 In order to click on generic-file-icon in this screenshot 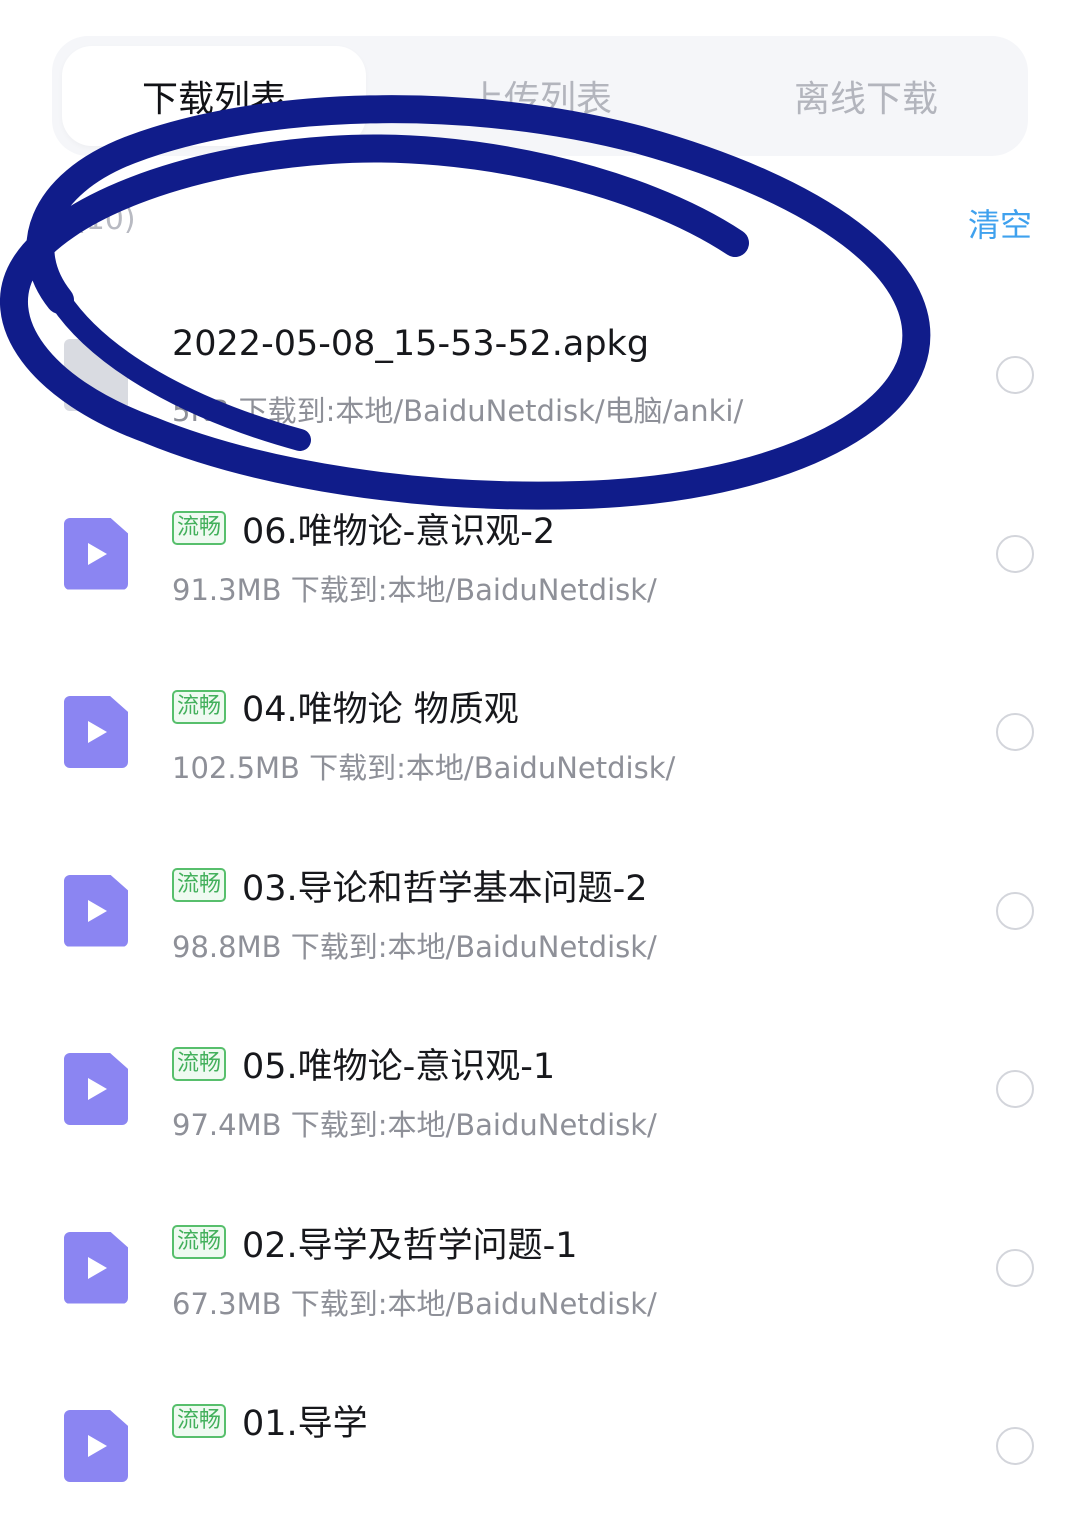, I will do `click(96, 375)`.